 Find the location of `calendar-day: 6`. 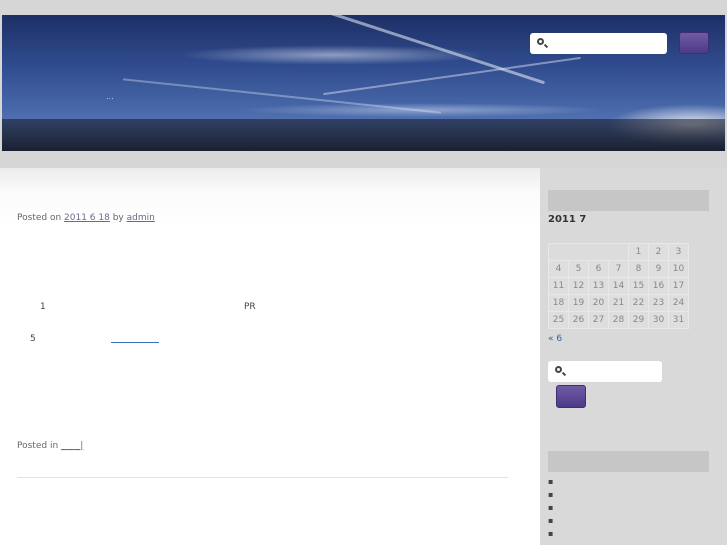

calendar-day: 6 is located at coordinates (598, 269).